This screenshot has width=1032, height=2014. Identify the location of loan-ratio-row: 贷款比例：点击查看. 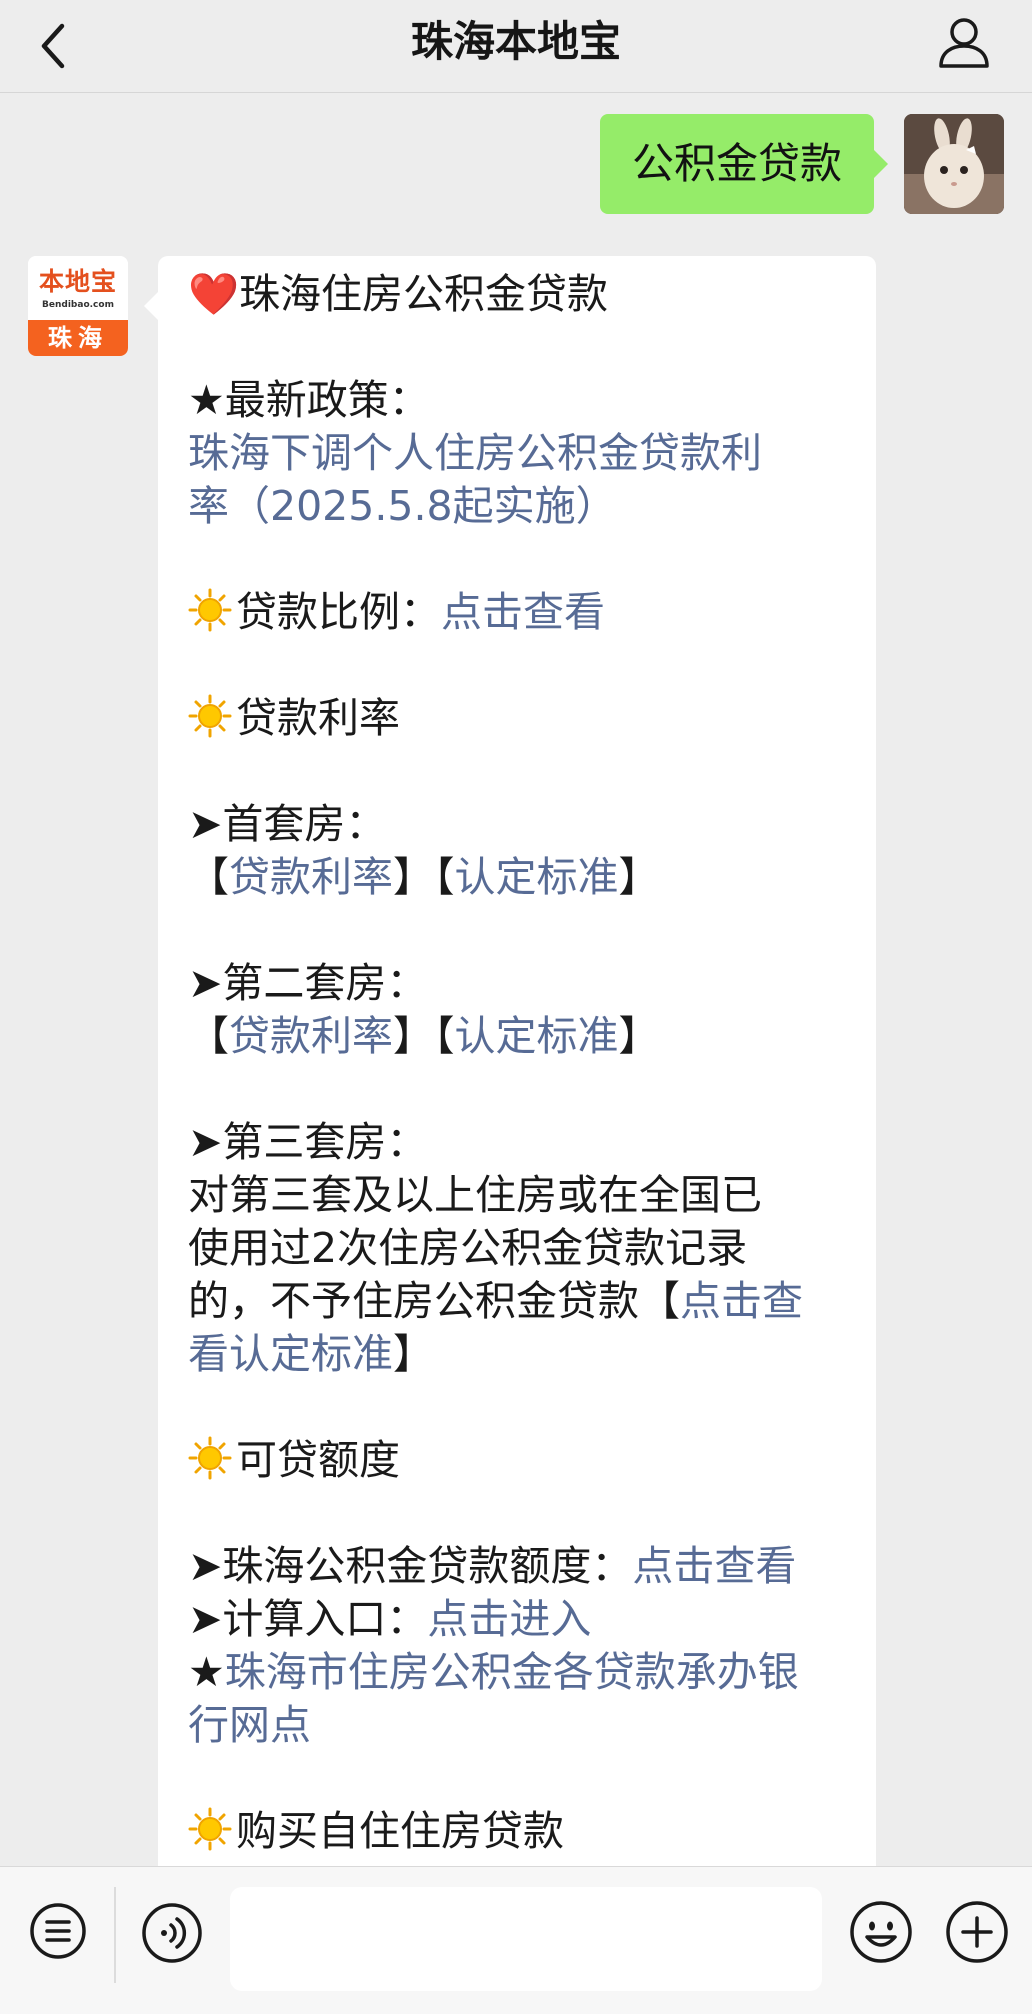
(517, 612).